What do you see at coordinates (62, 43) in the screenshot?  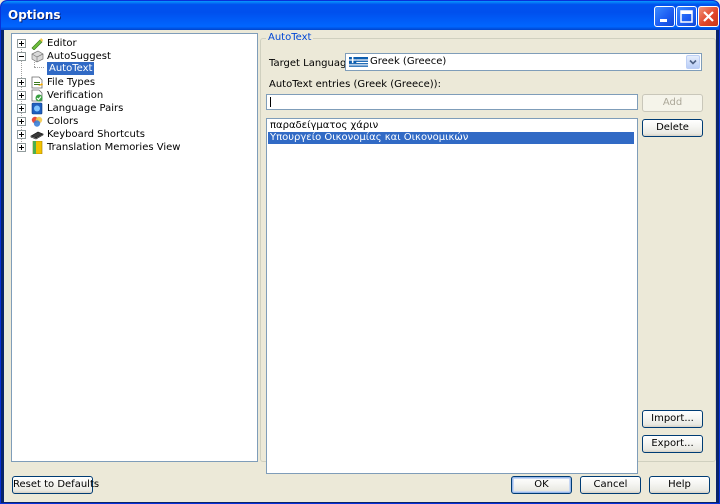 I see `tree-item-label: Editor` at bounding box center [62, 43].